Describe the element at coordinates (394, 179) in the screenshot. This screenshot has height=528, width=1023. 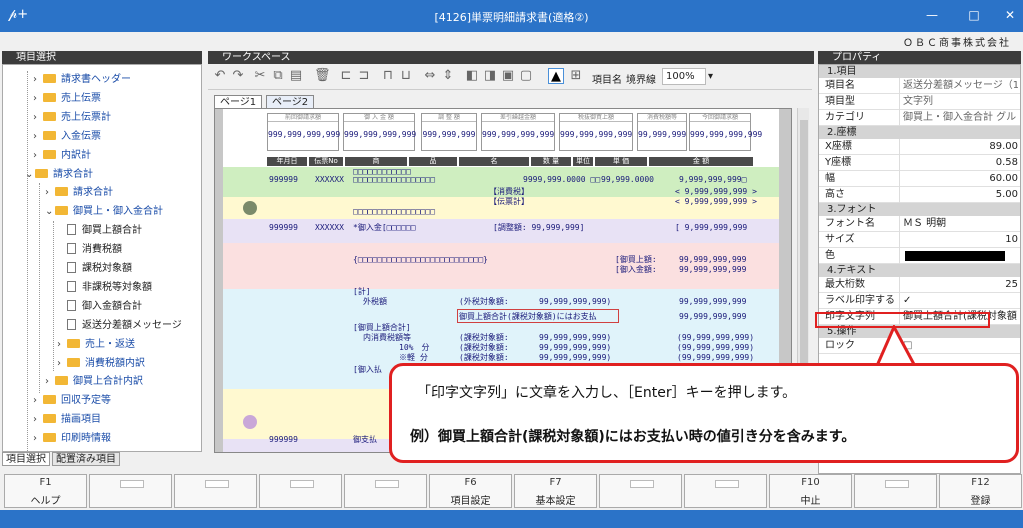
I see `form-field: □□□□□□□□□□□□□□□□□` at that location.